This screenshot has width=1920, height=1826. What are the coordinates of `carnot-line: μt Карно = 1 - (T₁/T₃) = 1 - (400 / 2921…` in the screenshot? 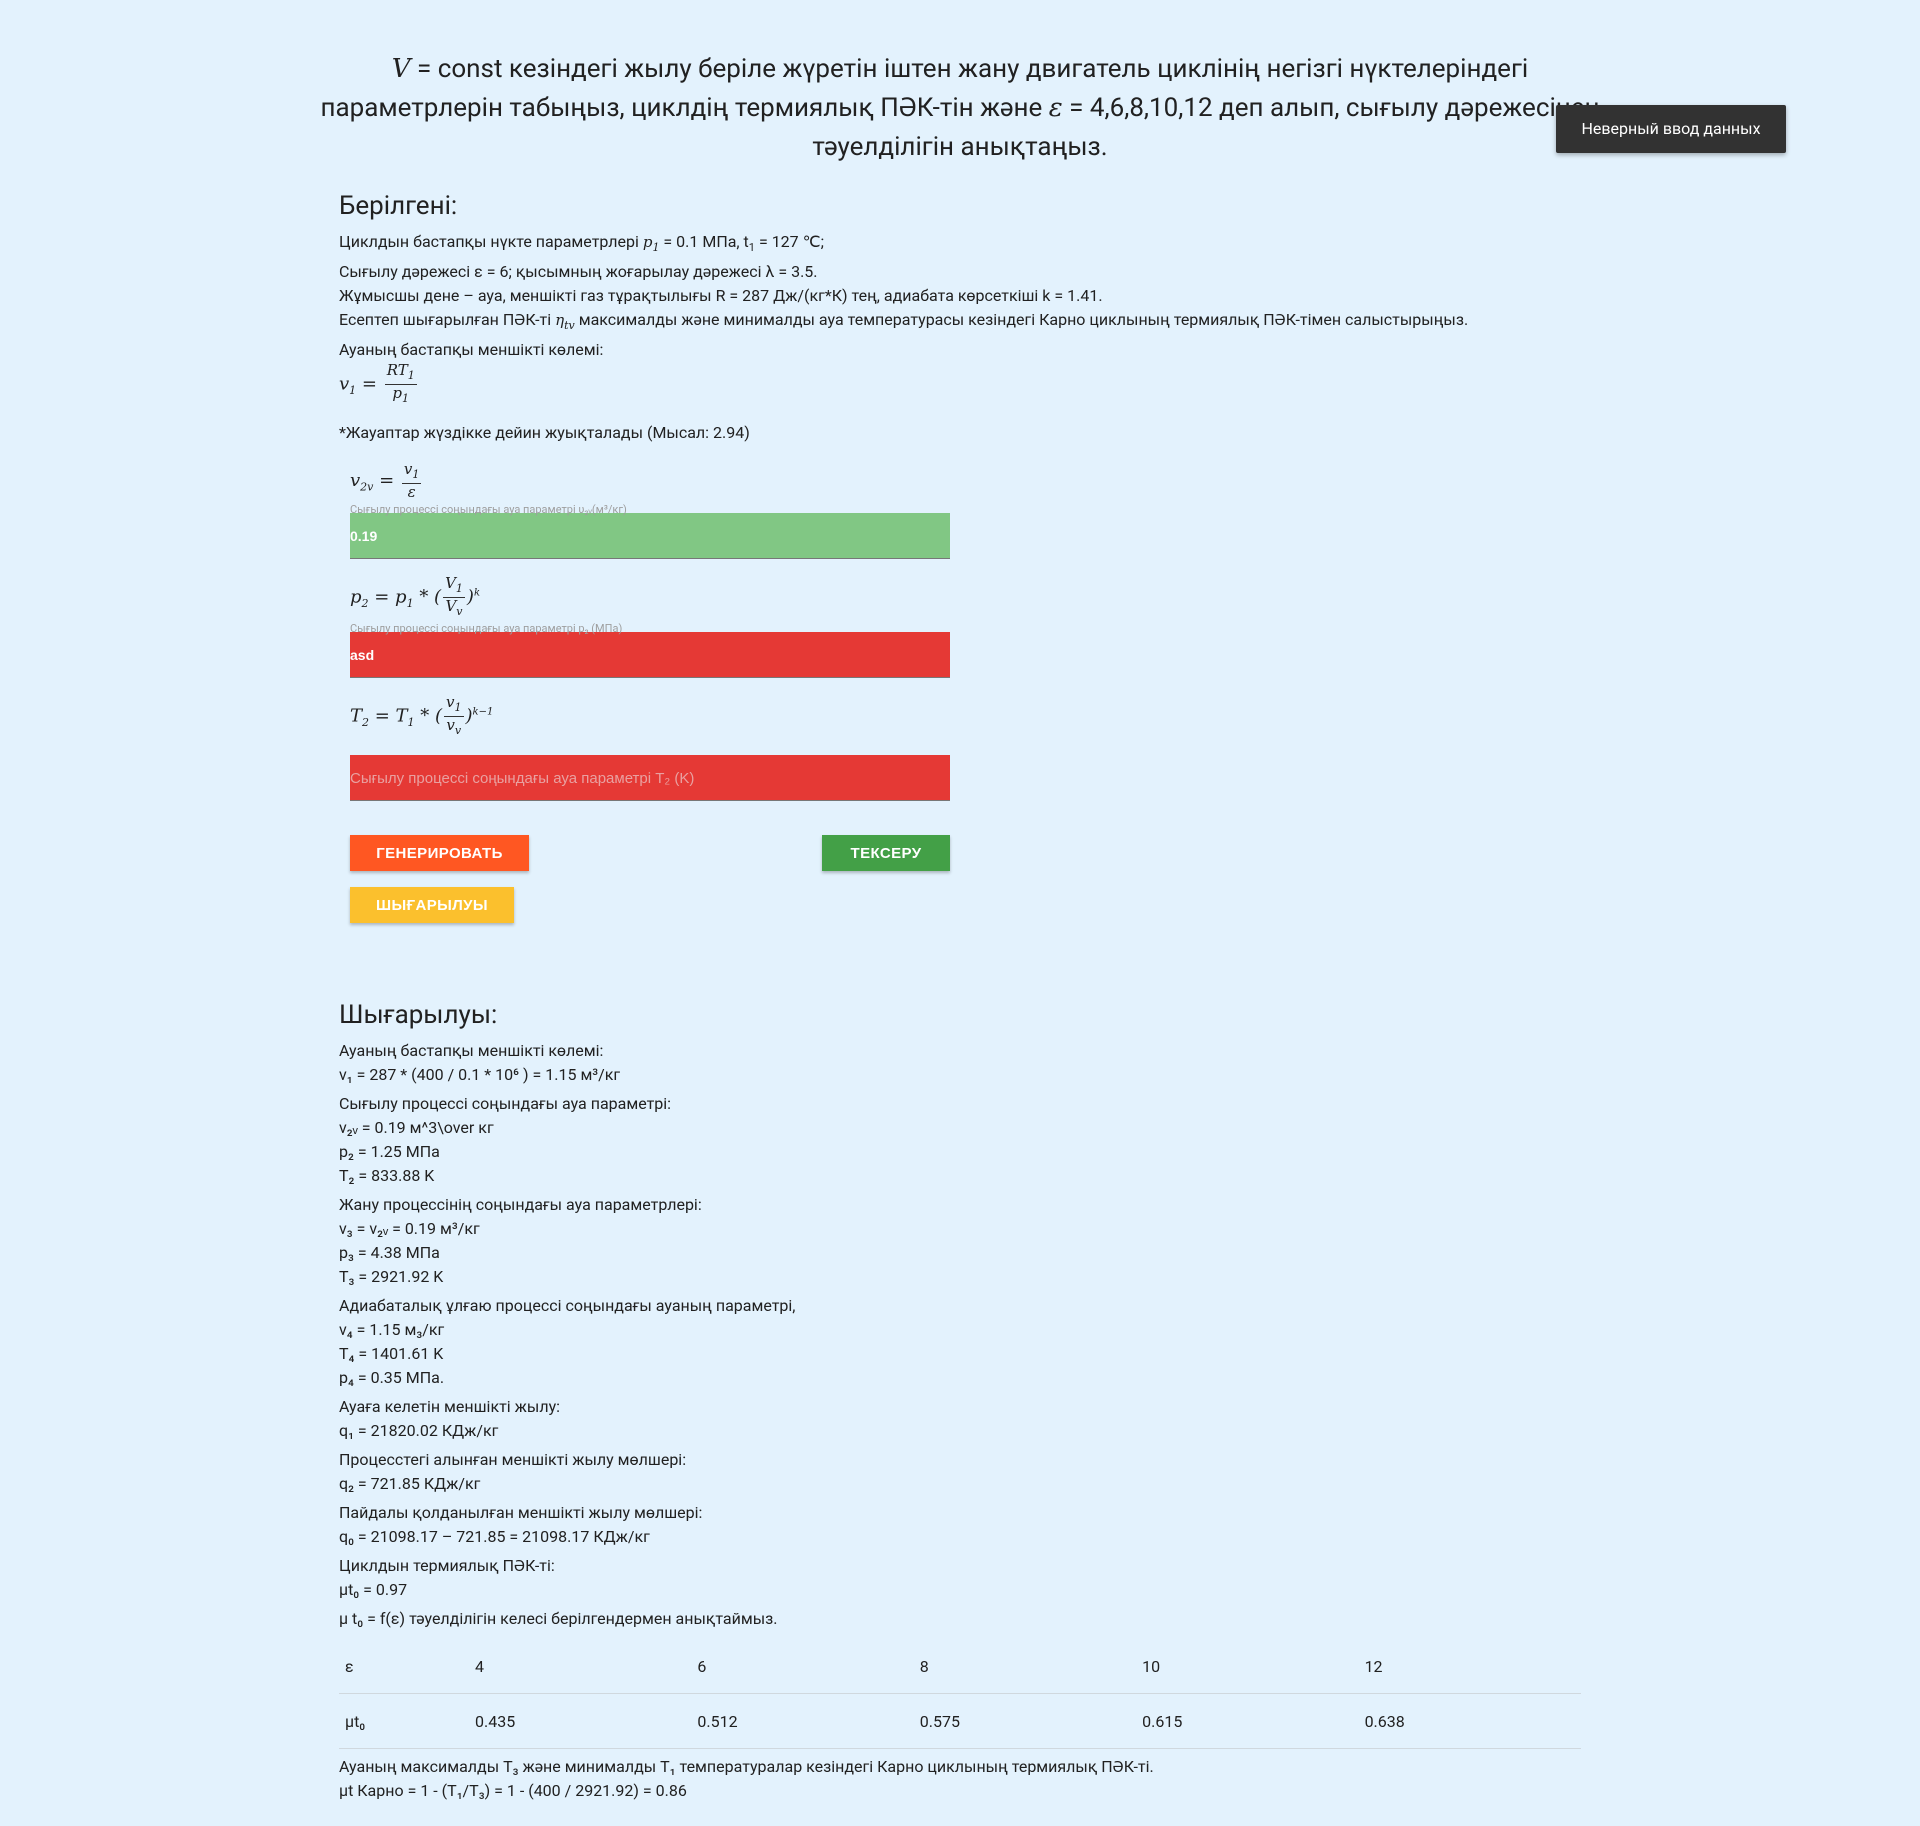 It's located at (513, 1791).